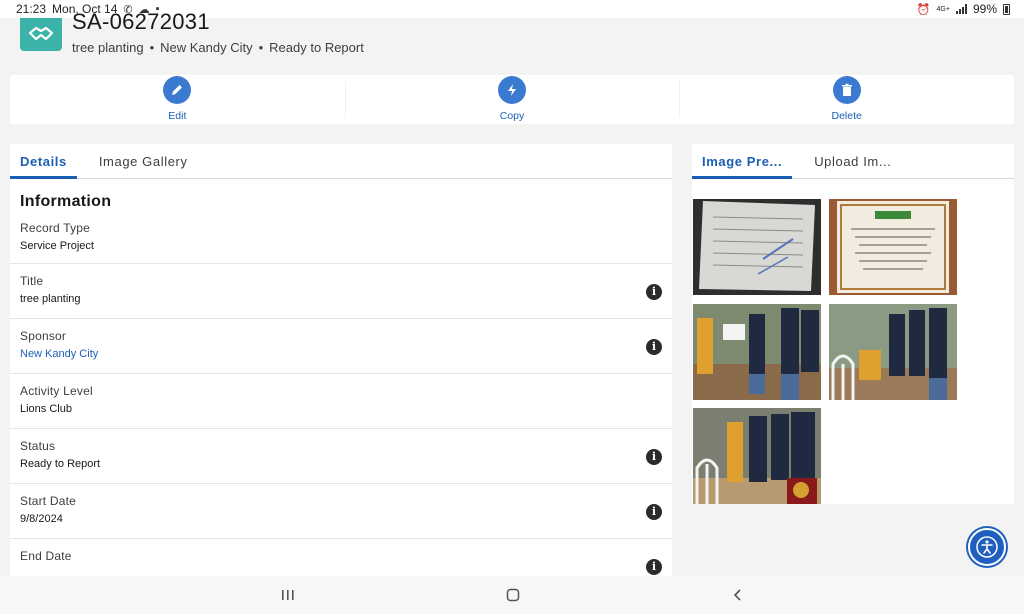 The width and height of the screenshot is (1024, 614). I want to click on tab-image-gallery: Image Gallery, so click(143, 161).